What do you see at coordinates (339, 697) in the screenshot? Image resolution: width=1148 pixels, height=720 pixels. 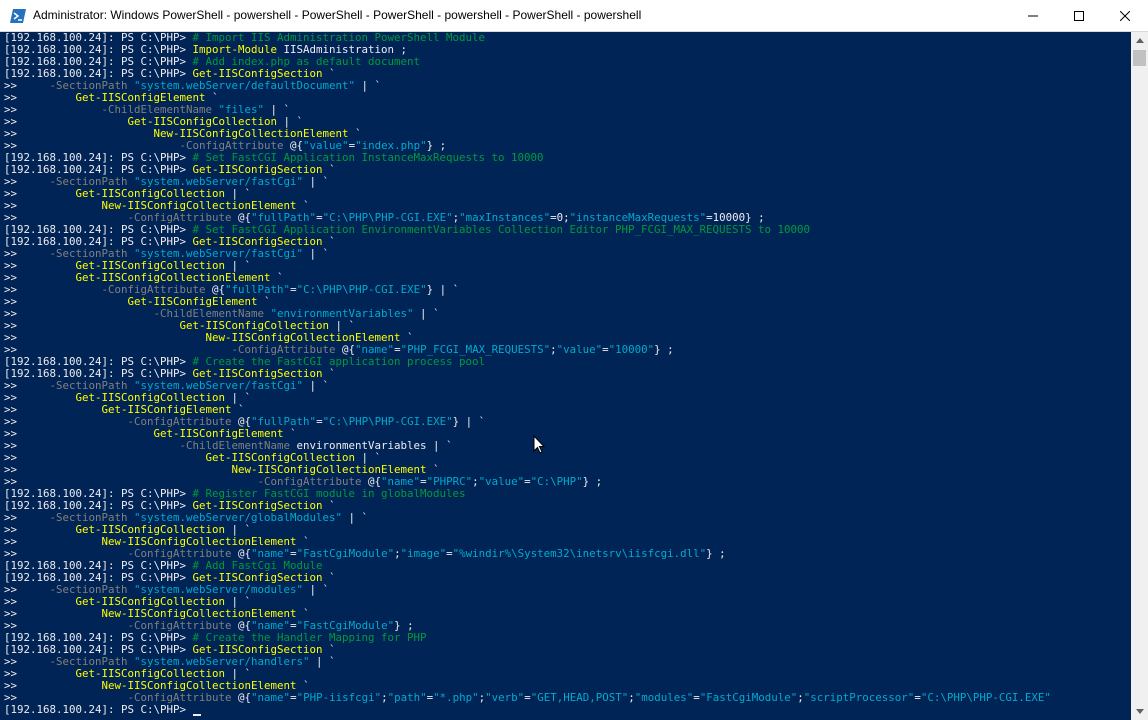 I see `string-text: "PHP-iisfcgi"` at bounding box center [339, 697].